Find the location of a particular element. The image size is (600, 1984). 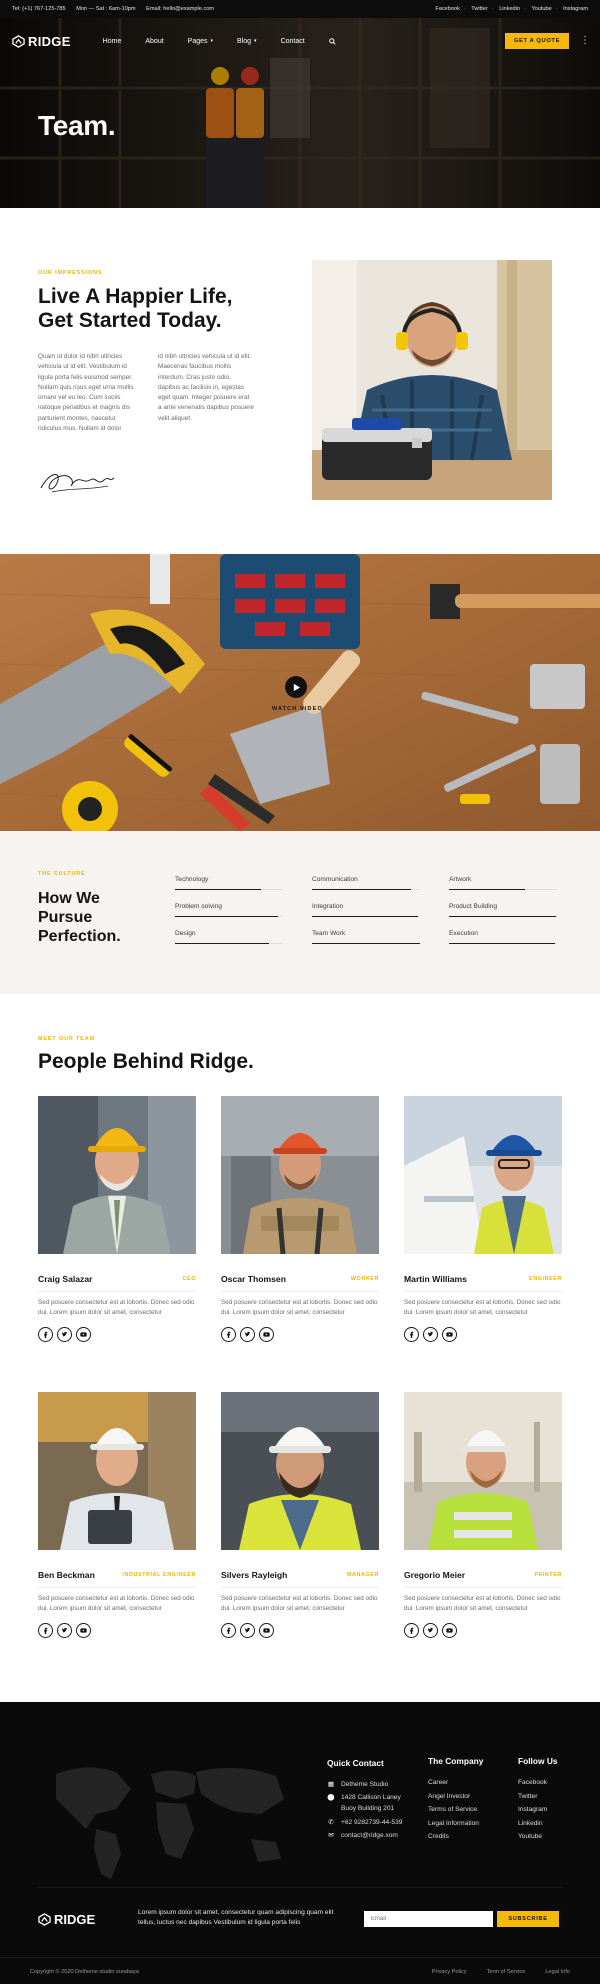

play-video-button is located at coordinates (296, 687).